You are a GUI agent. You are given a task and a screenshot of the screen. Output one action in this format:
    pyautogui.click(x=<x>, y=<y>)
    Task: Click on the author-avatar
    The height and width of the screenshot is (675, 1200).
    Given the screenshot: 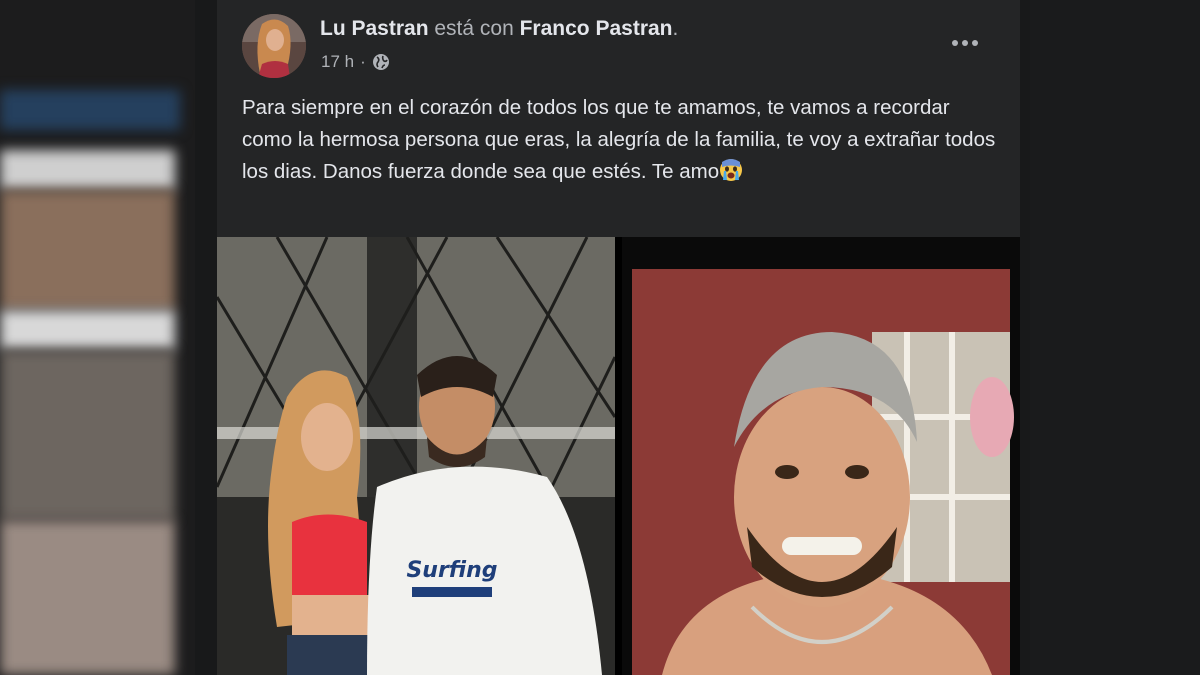 What is the action you would take?
    pyautogui.click(x=274, y=46)
    